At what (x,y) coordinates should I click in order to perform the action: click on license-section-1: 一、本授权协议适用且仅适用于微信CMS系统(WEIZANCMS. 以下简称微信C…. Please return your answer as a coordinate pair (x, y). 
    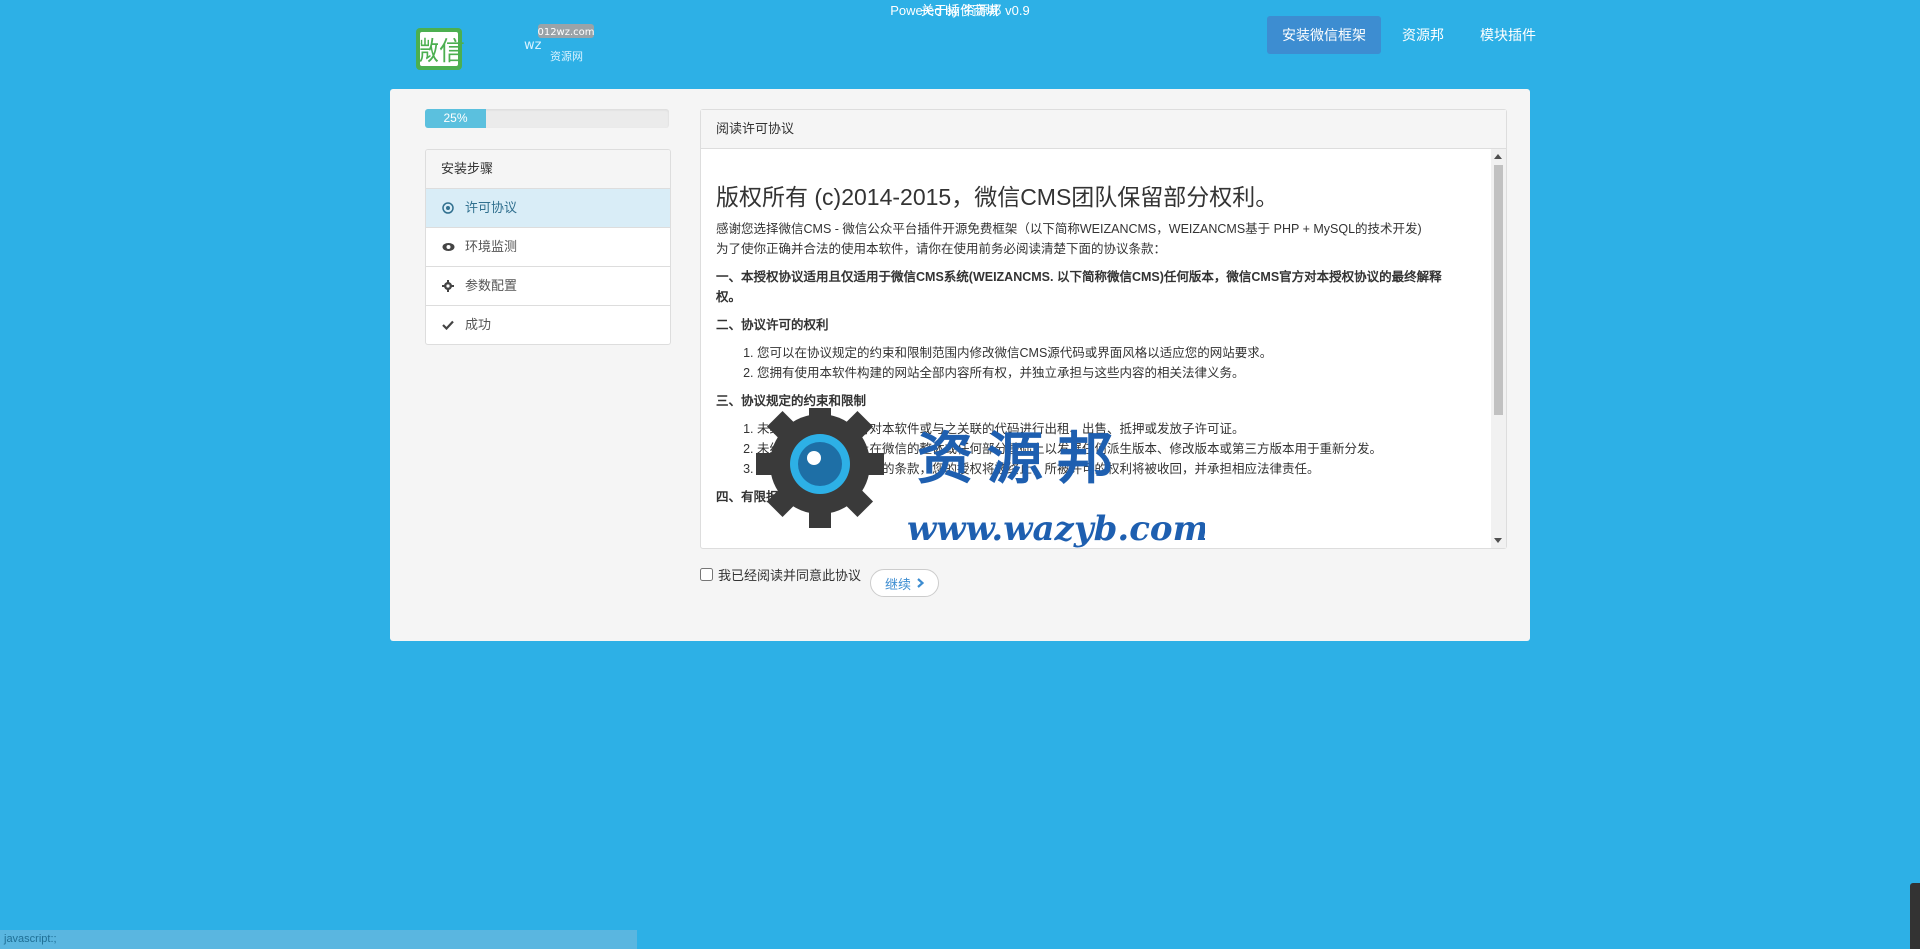
    Looking at the image, I should click on (1079, 287).